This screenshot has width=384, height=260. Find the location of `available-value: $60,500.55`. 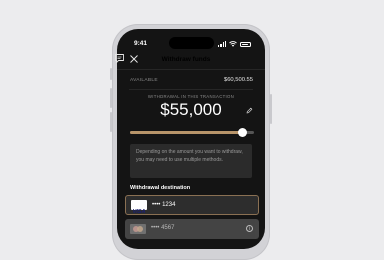

available-value: $60,500.55 is located at coordinates (238, 80).